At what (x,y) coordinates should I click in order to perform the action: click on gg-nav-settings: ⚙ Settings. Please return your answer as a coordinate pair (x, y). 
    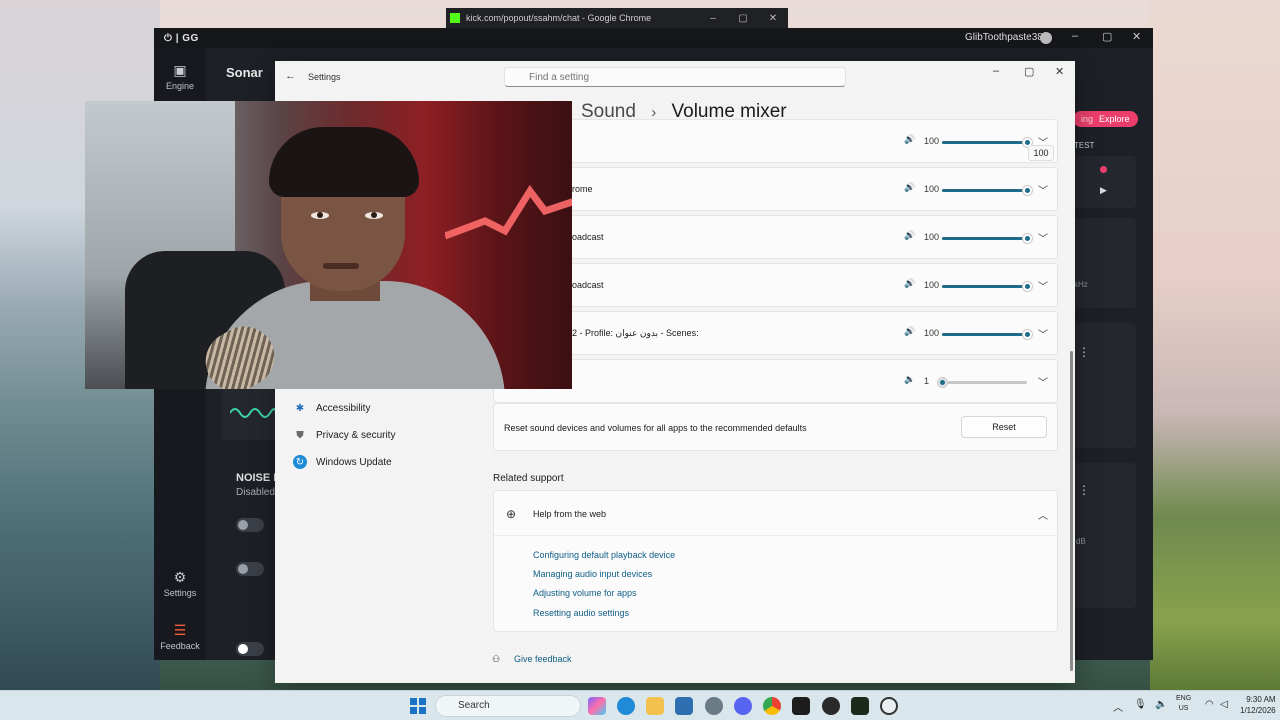
    Looking at the image, I should click on (180, 583).